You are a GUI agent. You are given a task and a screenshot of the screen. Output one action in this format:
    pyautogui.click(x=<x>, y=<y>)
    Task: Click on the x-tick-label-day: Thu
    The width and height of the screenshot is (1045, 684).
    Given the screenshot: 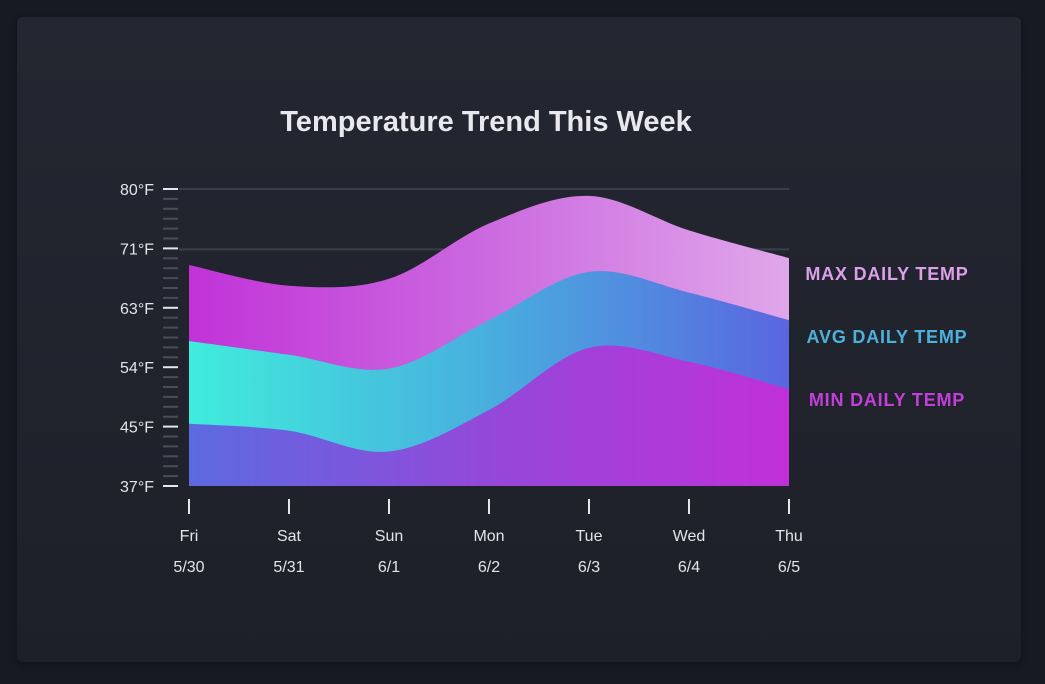 What is the action you would take?
    pyautogui.click(x=789, y=536)
    